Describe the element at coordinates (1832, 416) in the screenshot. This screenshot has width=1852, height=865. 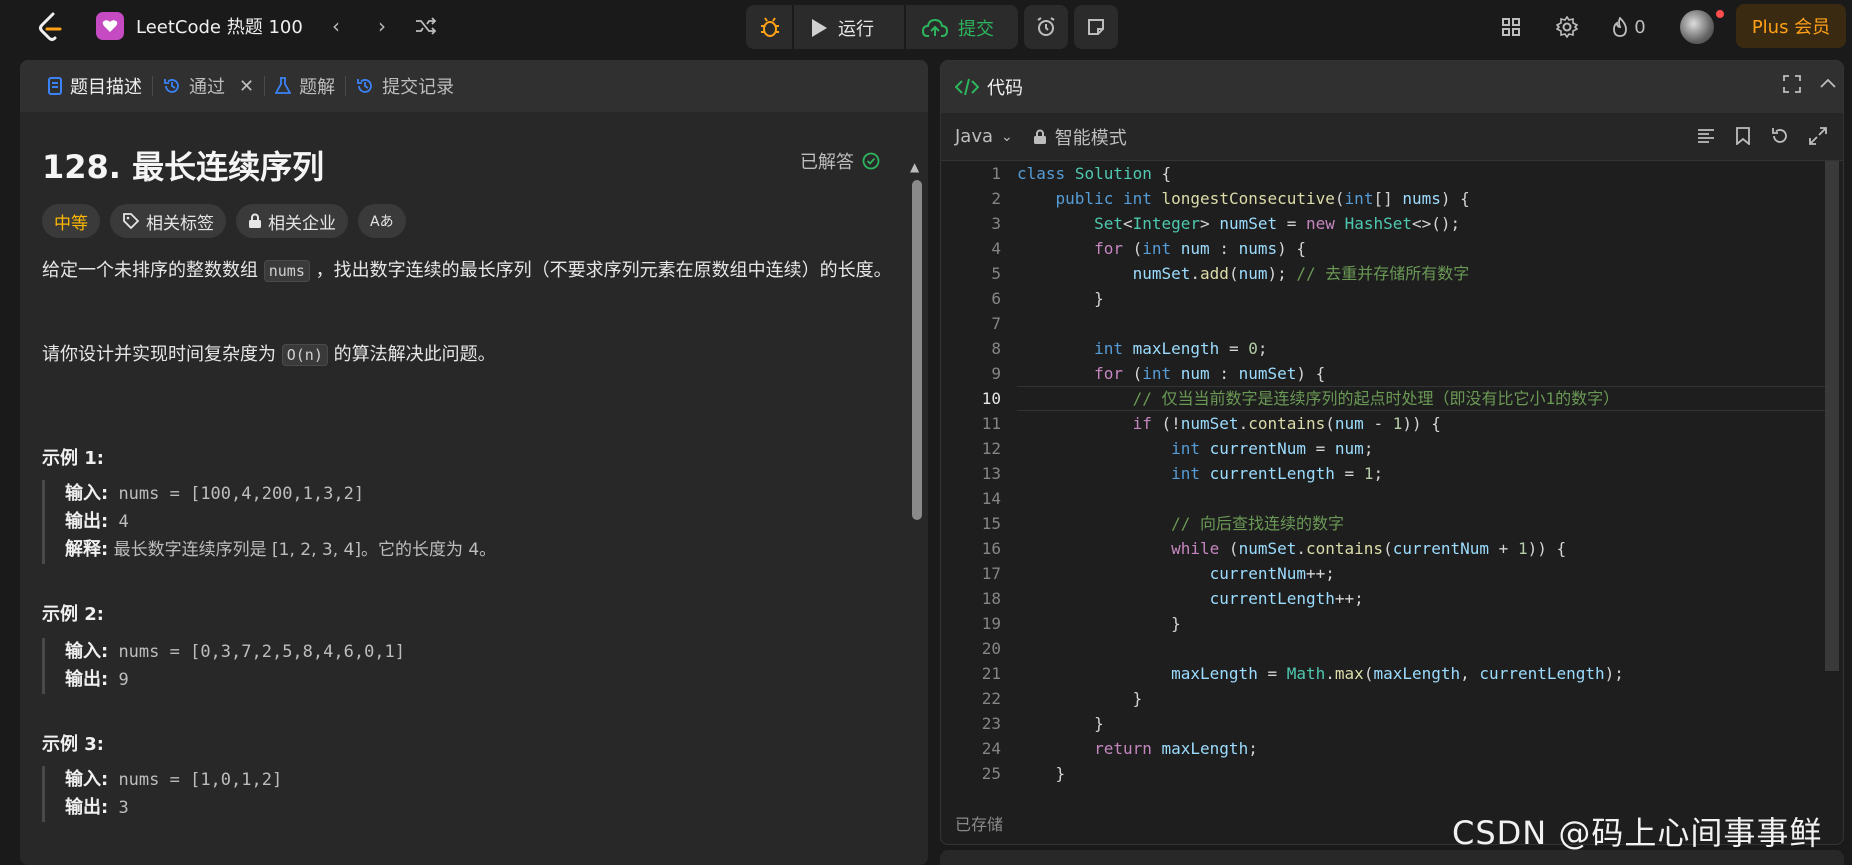
I see `editor-scrollbar` at that location.